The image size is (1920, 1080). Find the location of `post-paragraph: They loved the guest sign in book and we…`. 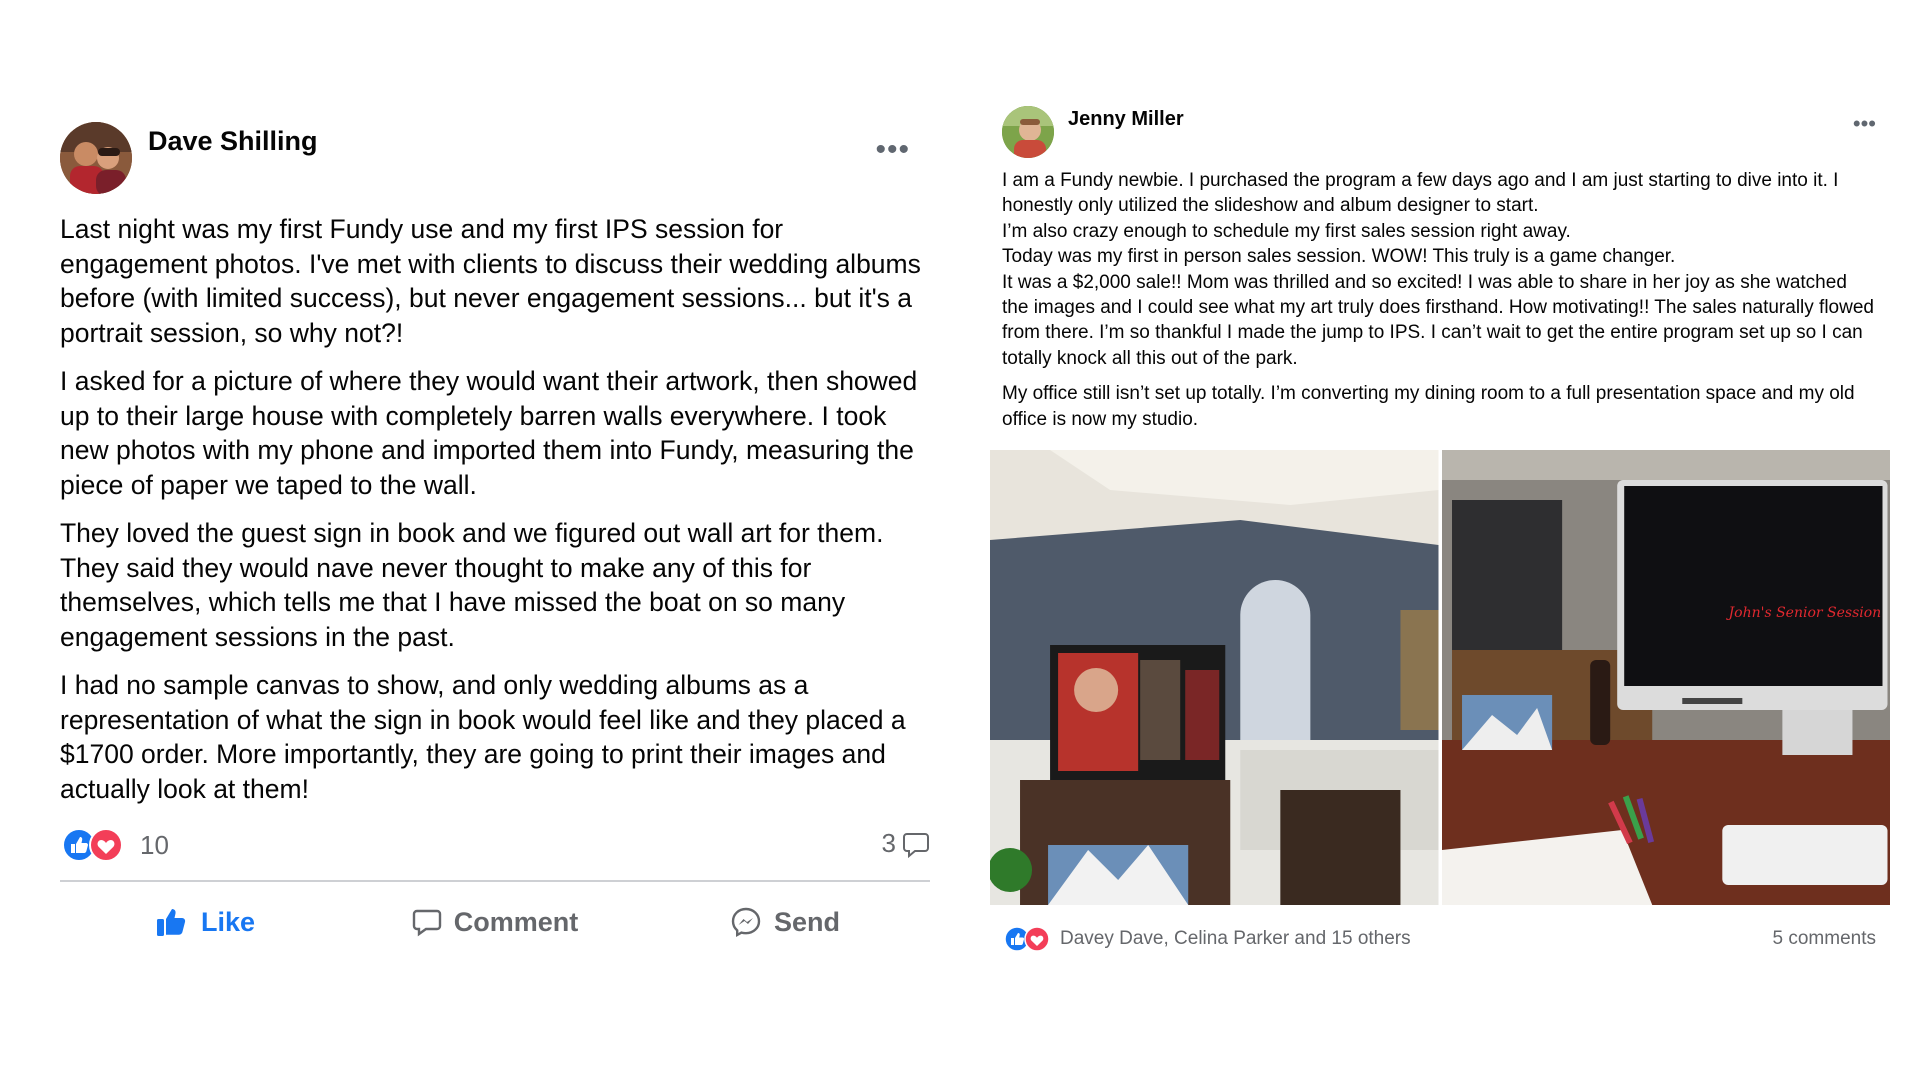

post-paragraph: They loved the guest sign in book and we… is located at coordinates (472, 585).